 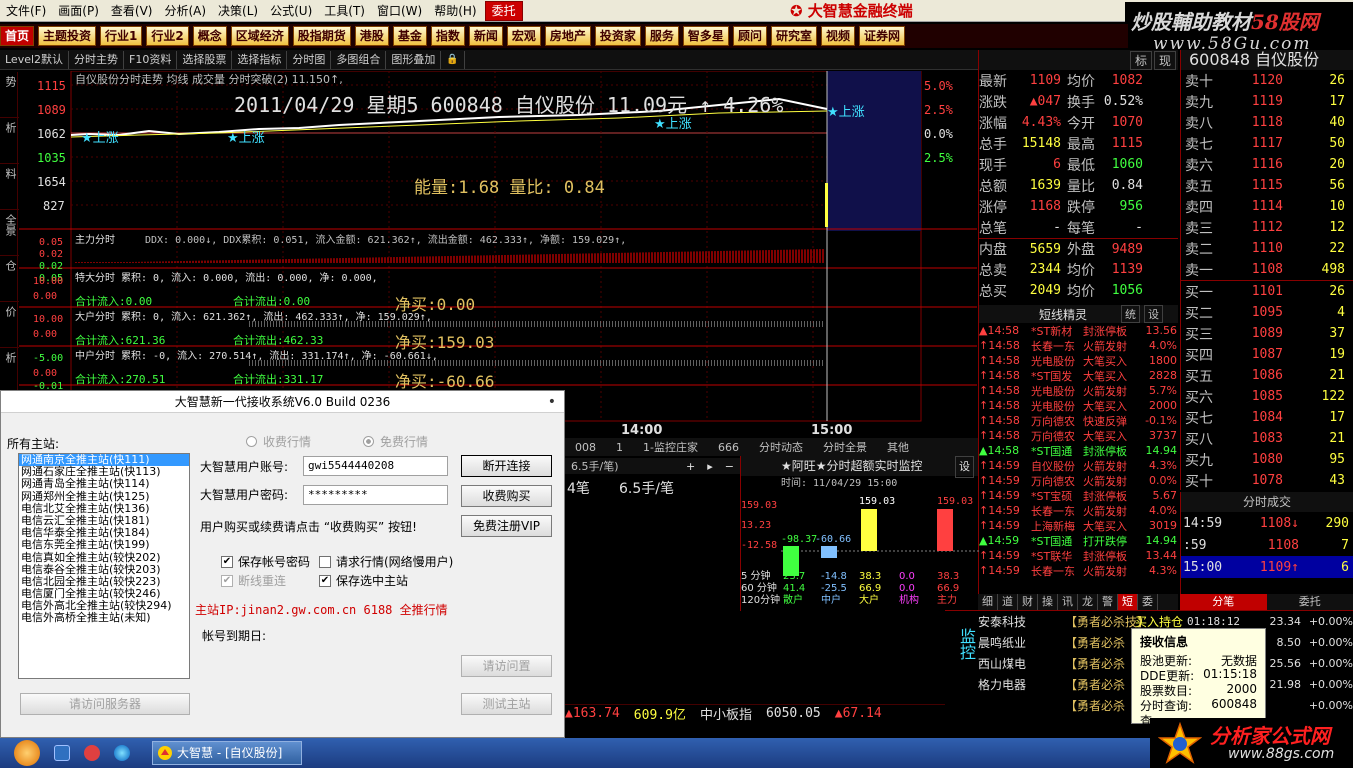 What do you see at coordinates (1078, 450) in the screenshot?
I see `sprite-row: ▲14:58 *ST国通 封涨停板 14.94` at bounding box center [1078, 450].